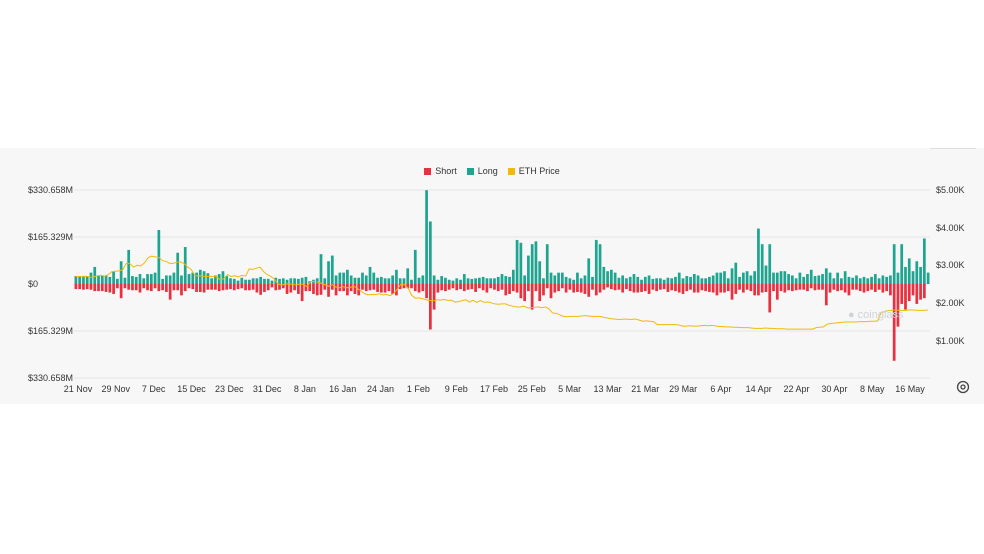 This screenshot has width=984, height=554. Describe the element at coordinates (502, 292) in the screenshot. I see `eth-price-line` at that location.